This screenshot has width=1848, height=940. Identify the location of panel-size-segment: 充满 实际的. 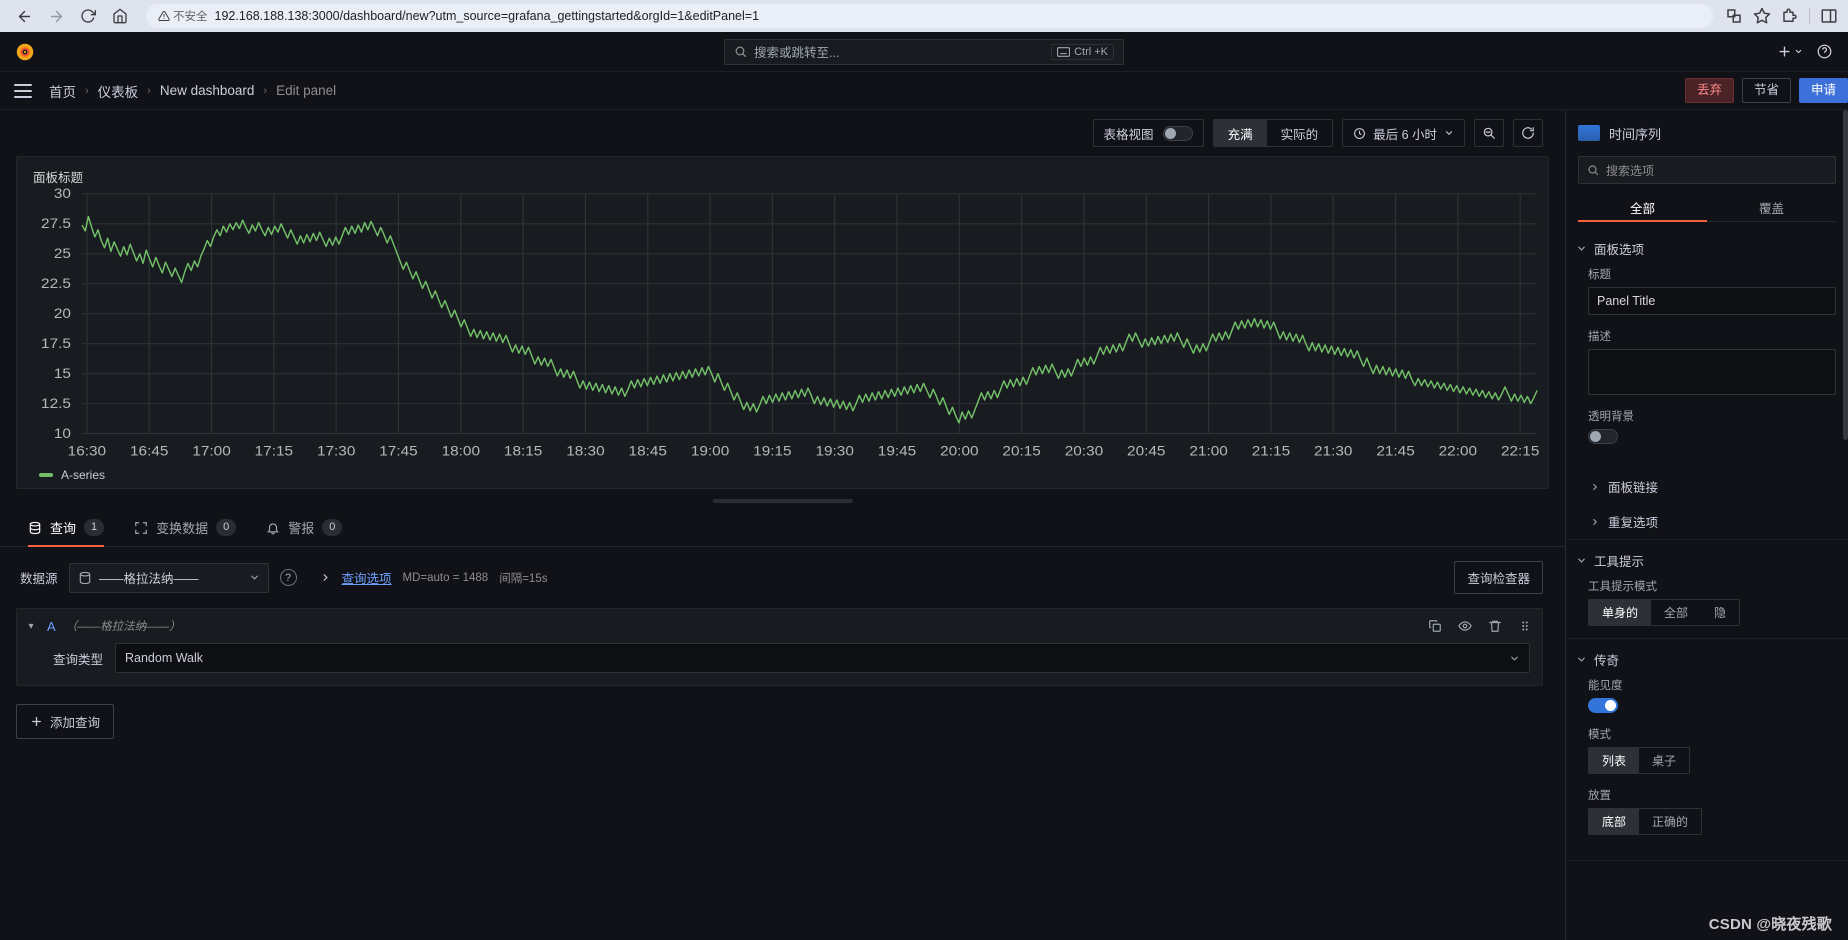
(1273, 133).